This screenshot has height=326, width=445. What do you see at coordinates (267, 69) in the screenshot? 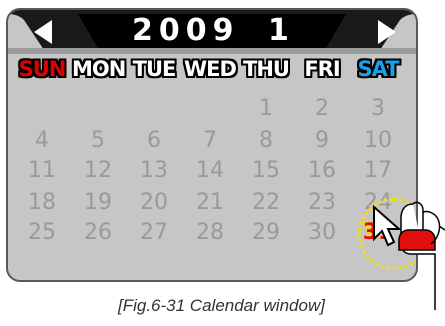
I see `weekday-thu: THU` at bounding box center [267, 69].